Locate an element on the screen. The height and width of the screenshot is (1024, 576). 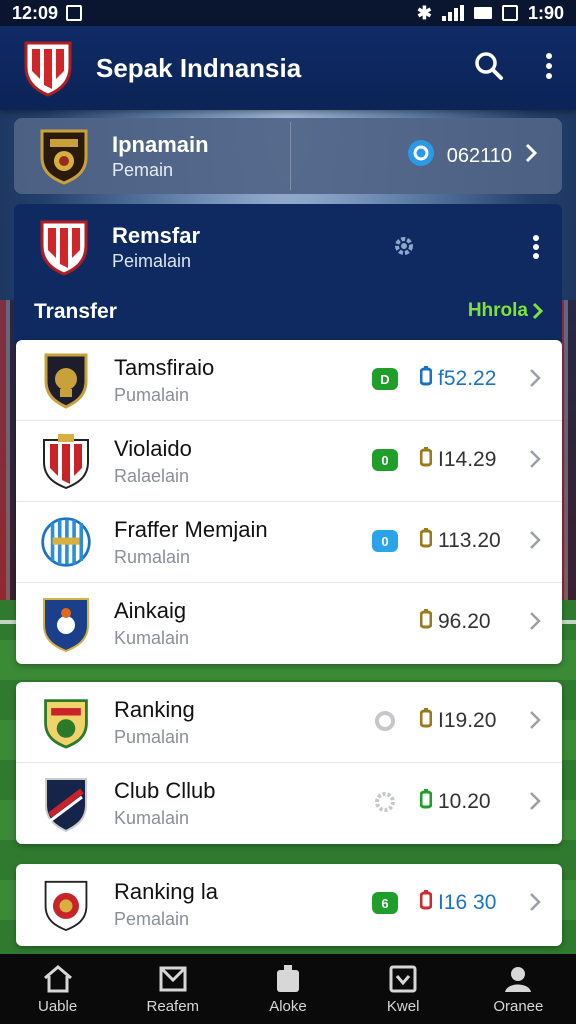
status-right-time: 1:90 is located at coordinates (545, 12).